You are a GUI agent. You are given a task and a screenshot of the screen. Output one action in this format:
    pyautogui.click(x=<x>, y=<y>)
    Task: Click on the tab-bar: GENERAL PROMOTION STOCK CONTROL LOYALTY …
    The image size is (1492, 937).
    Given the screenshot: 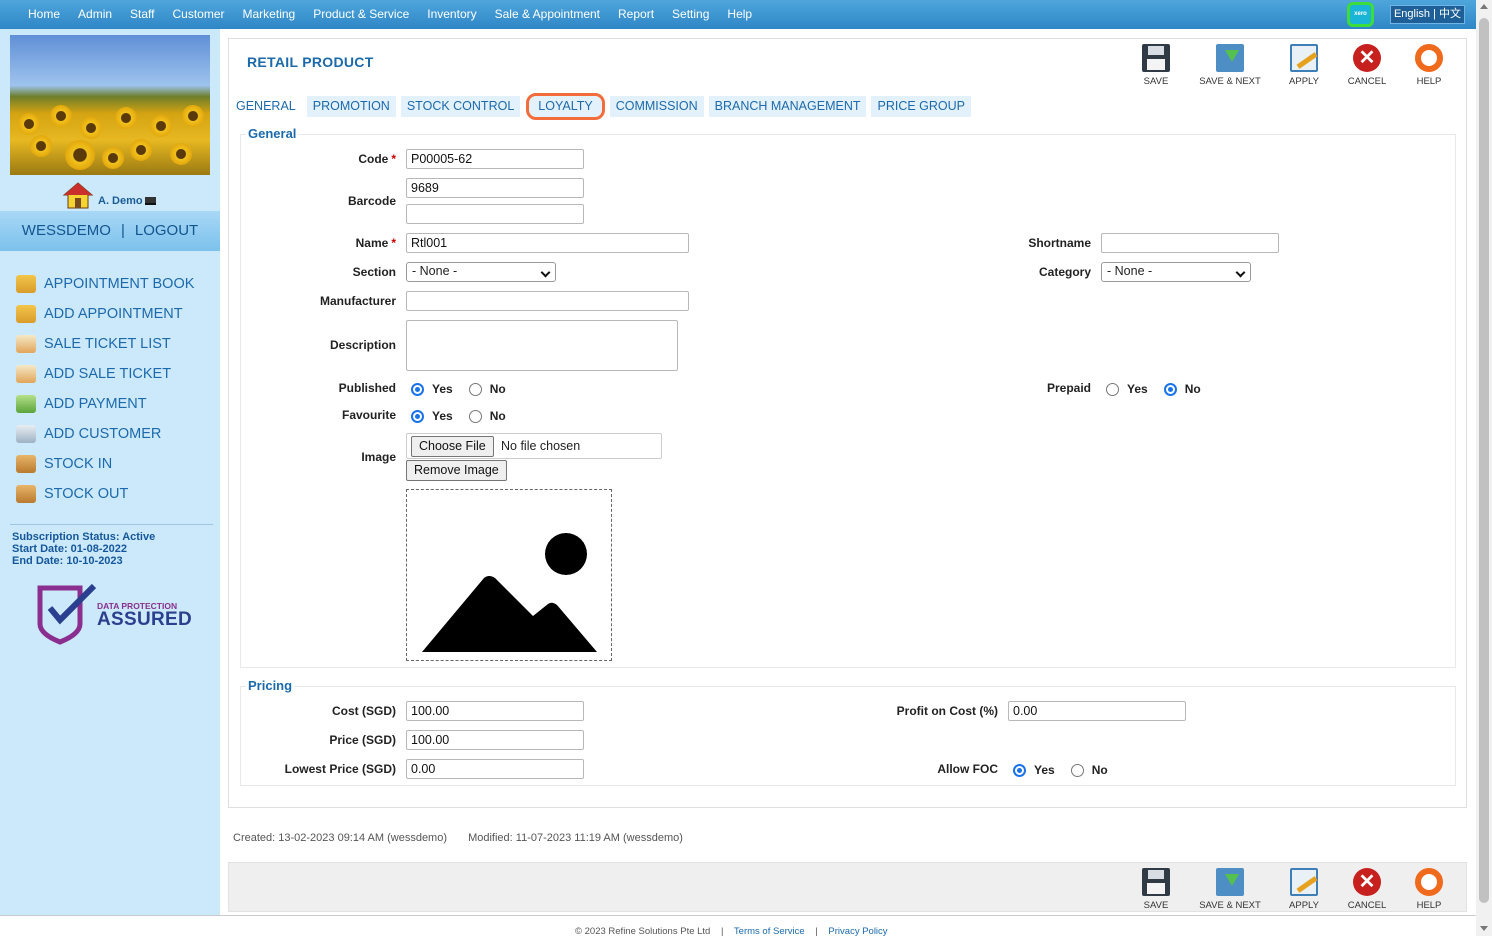 What is the action you would take?
    pyautogui.click(x=603, y=106)
    